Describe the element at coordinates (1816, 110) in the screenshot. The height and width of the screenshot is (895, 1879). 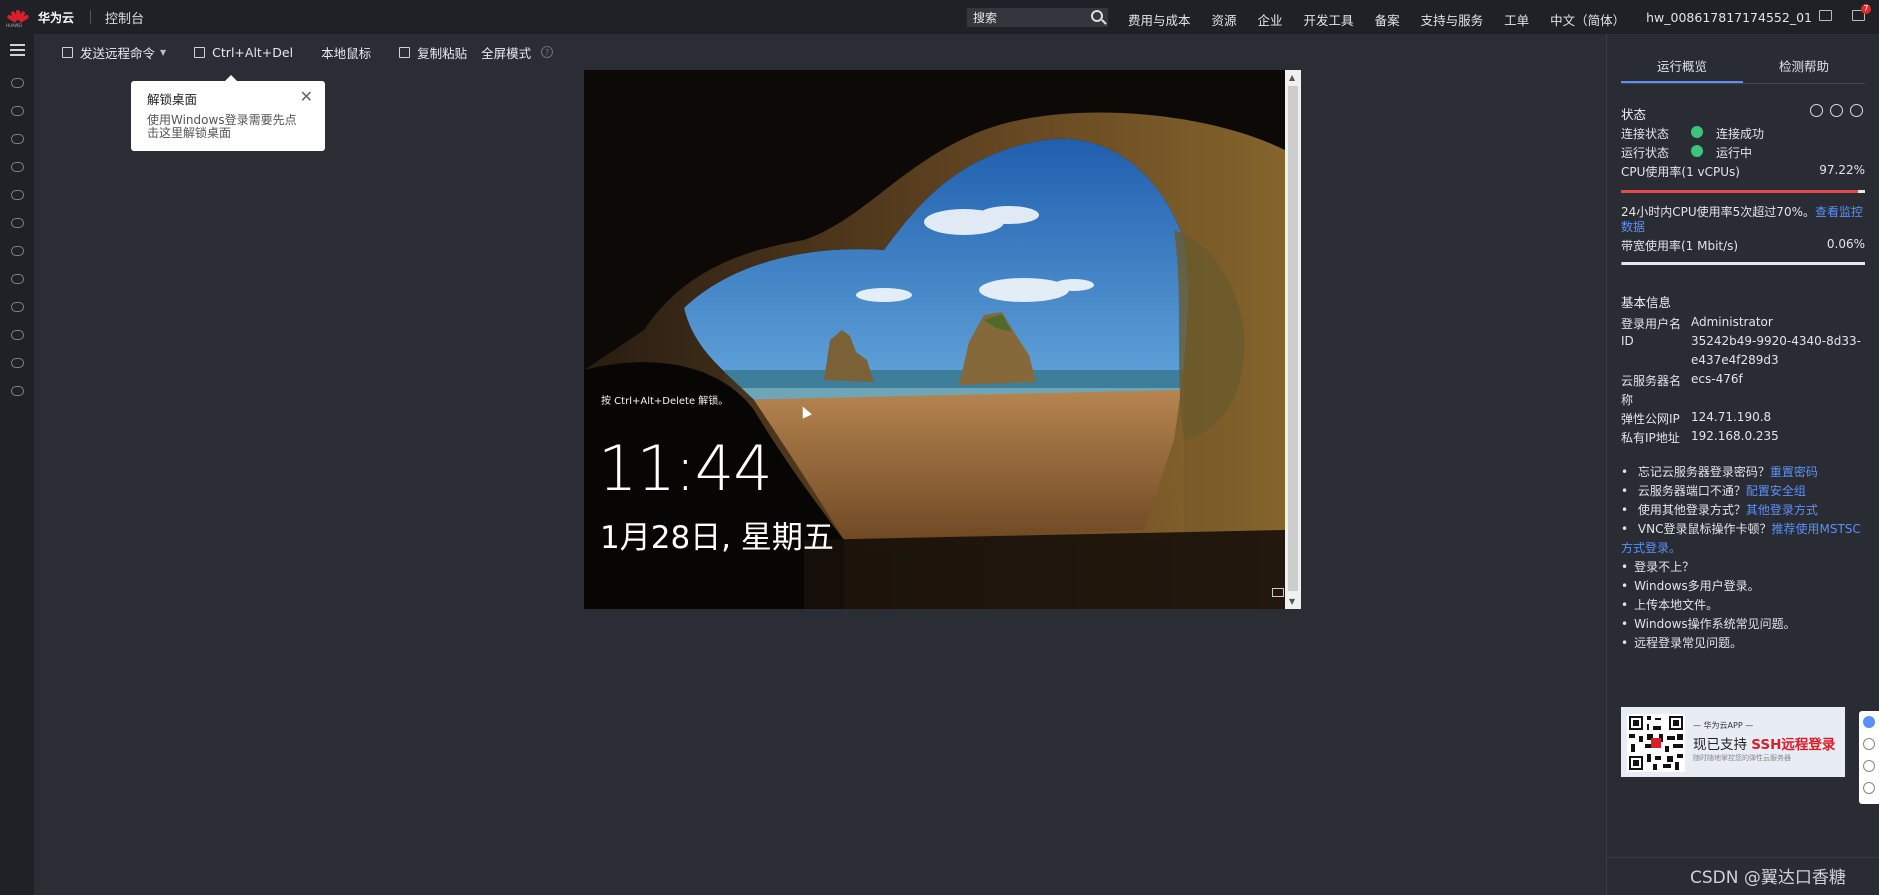
I see `power-icon` at that location.